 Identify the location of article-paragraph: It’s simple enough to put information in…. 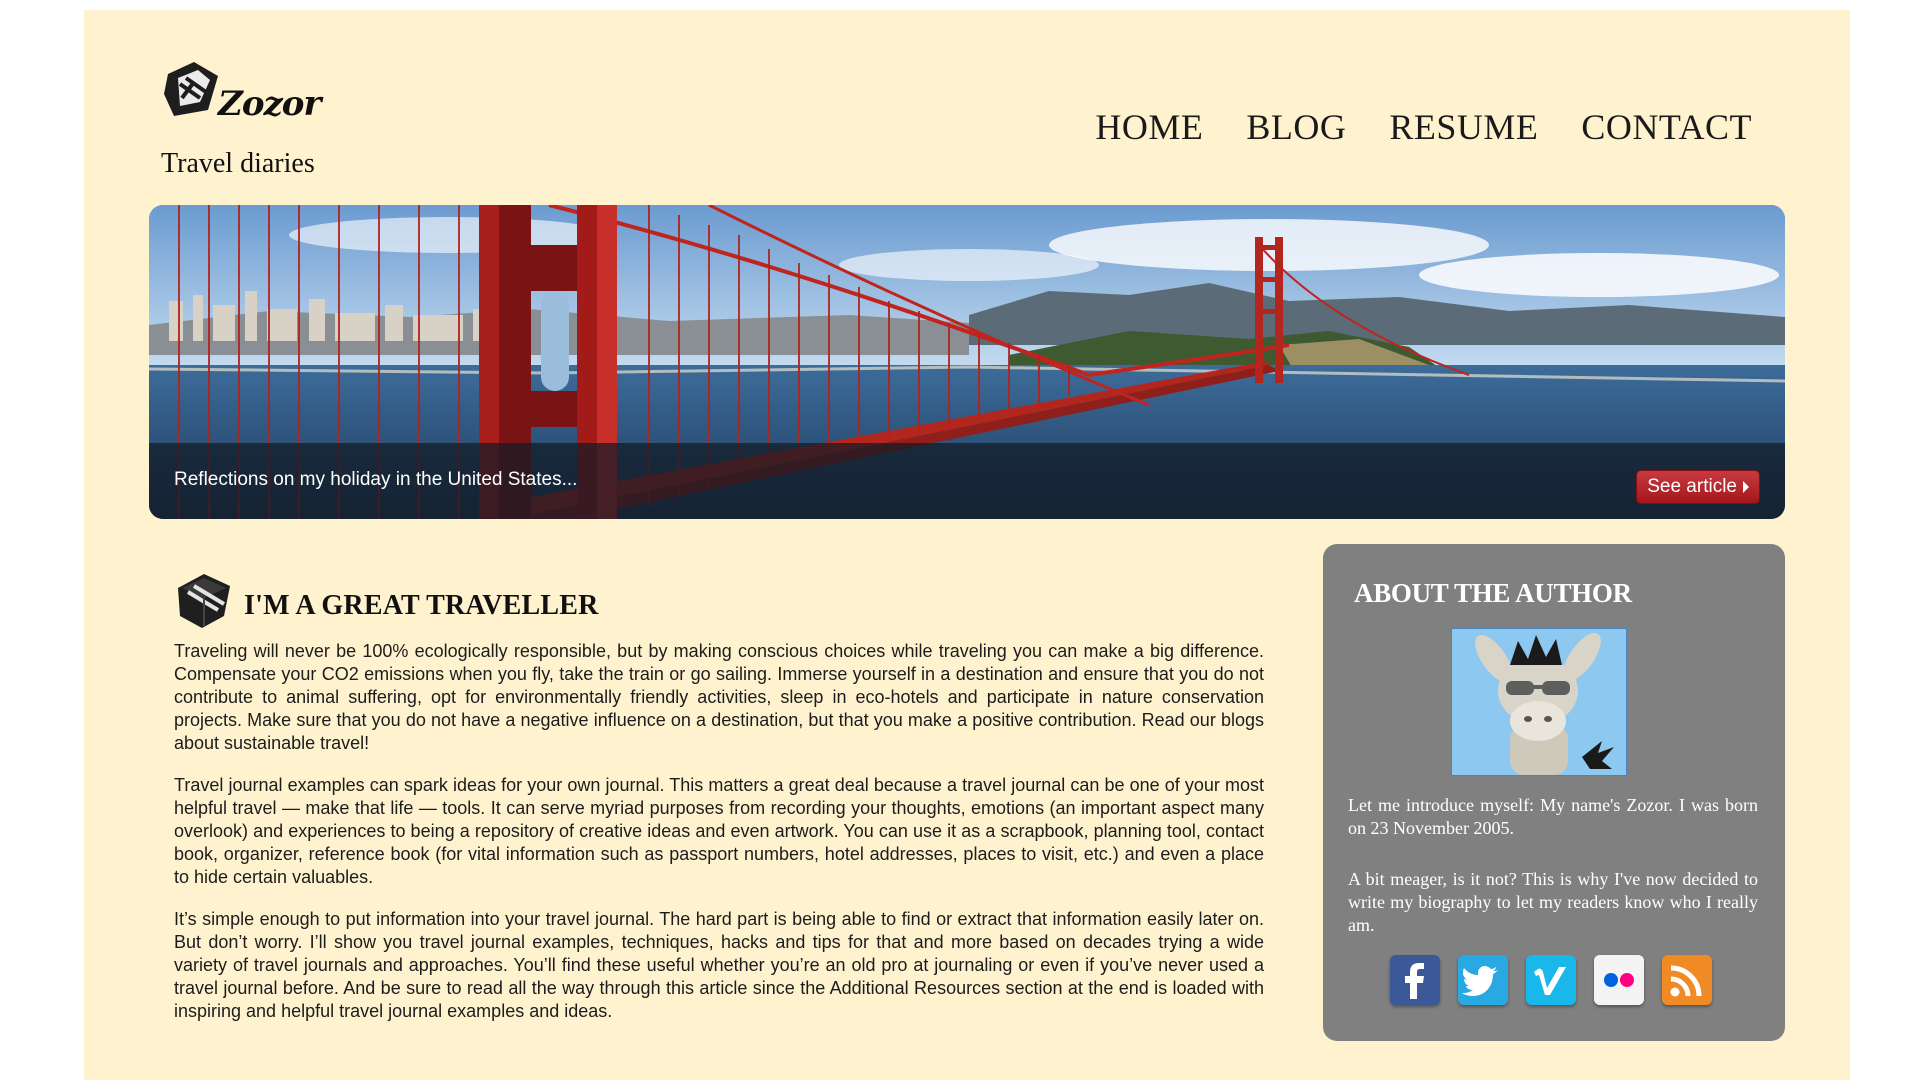
(719, 965).